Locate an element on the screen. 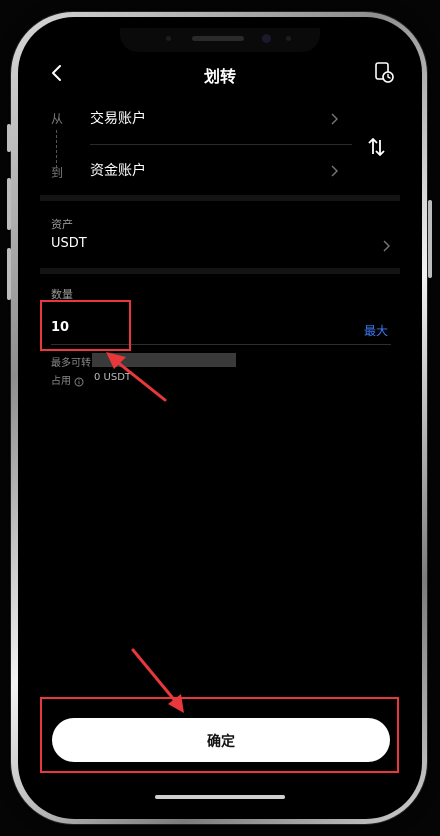  occupied-label: 占用 is located at coordinates (61, 381).